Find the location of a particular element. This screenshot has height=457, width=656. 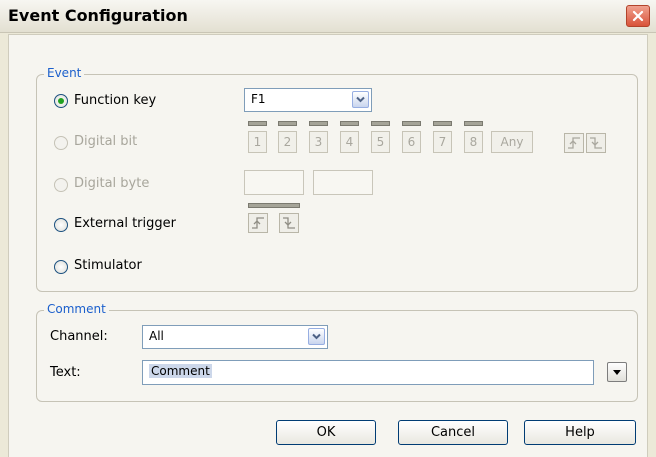

external-trigger-label: External trigger is located at coordinates (125, 223).